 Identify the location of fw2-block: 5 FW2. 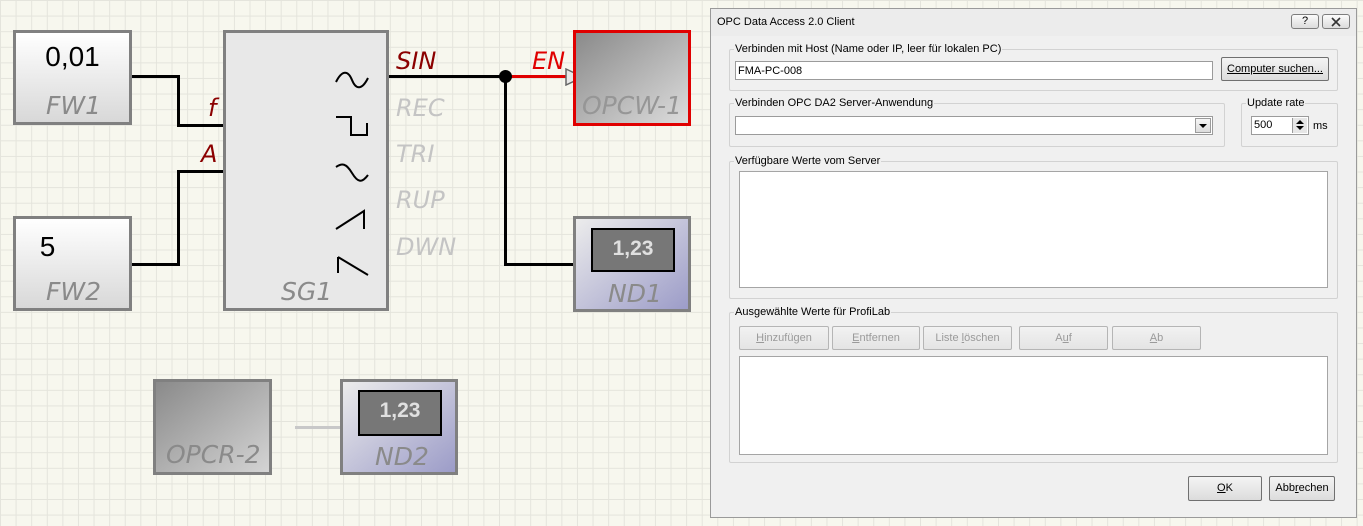
(72, 263).